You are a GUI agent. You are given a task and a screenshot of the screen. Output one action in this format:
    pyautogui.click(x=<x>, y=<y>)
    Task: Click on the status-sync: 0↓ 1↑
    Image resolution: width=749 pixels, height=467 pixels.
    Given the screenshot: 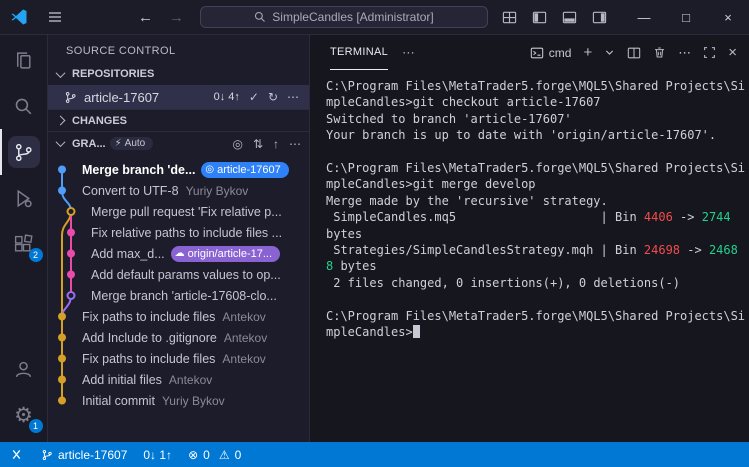 What is the action you would take?
    pyautogui.click(x=157, y=454)
    